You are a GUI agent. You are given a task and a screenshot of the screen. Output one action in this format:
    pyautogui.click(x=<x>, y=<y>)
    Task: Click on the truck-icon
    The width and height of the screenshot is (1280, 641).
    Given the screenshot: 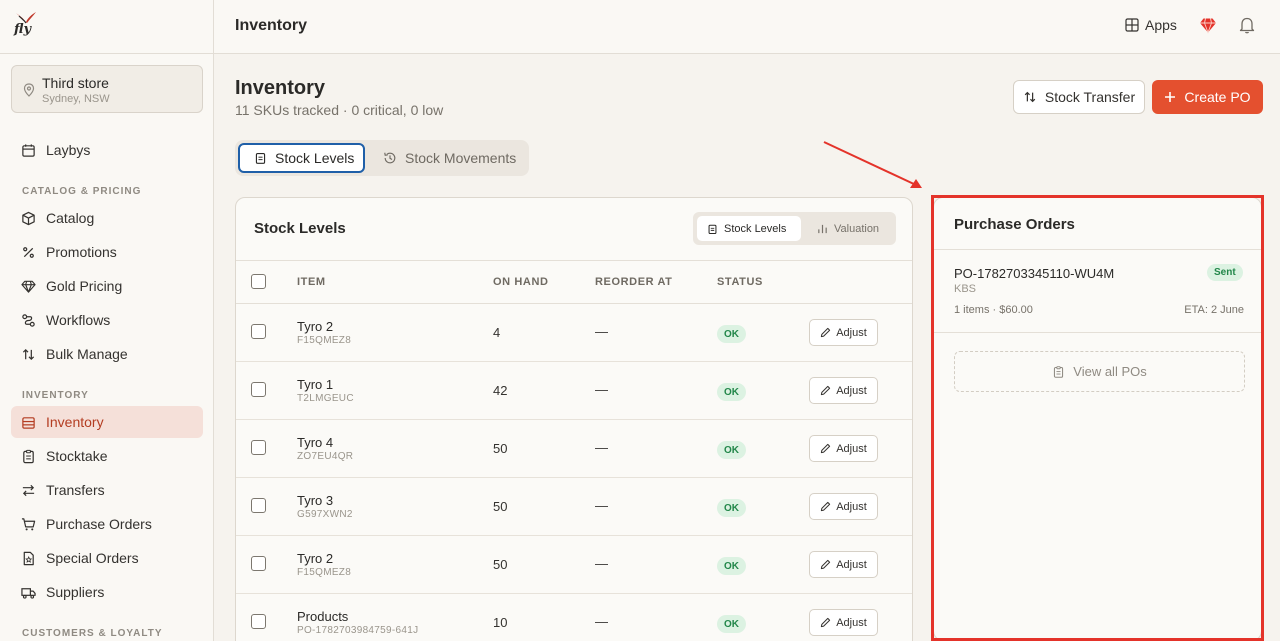 What is the action you would take?
    pyautogui.click(x=28, y=593)
    